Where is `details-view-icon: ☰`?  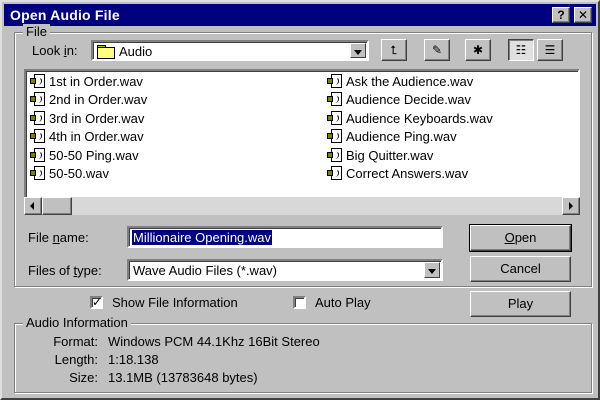
details-view-icon: ☰ is located at coordinates (550, 50).